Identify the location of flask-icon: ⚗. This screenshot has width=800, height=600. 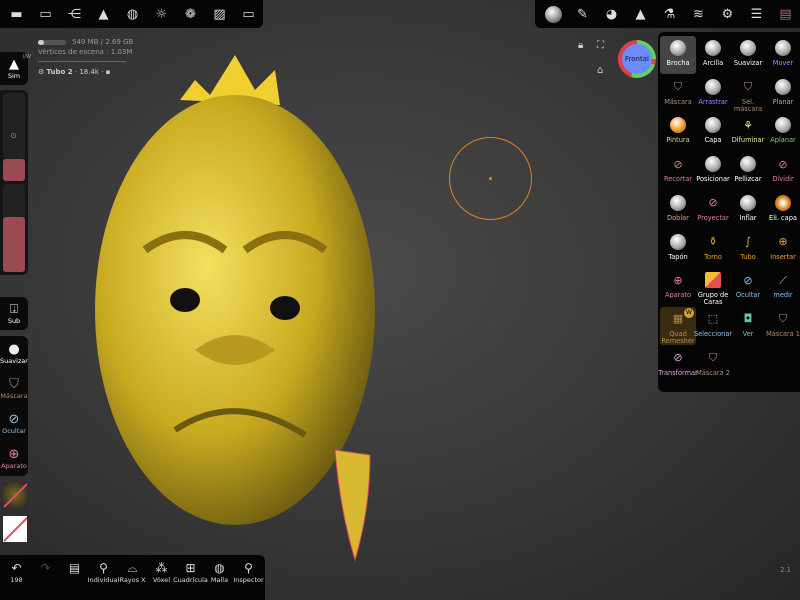
(669, 14).